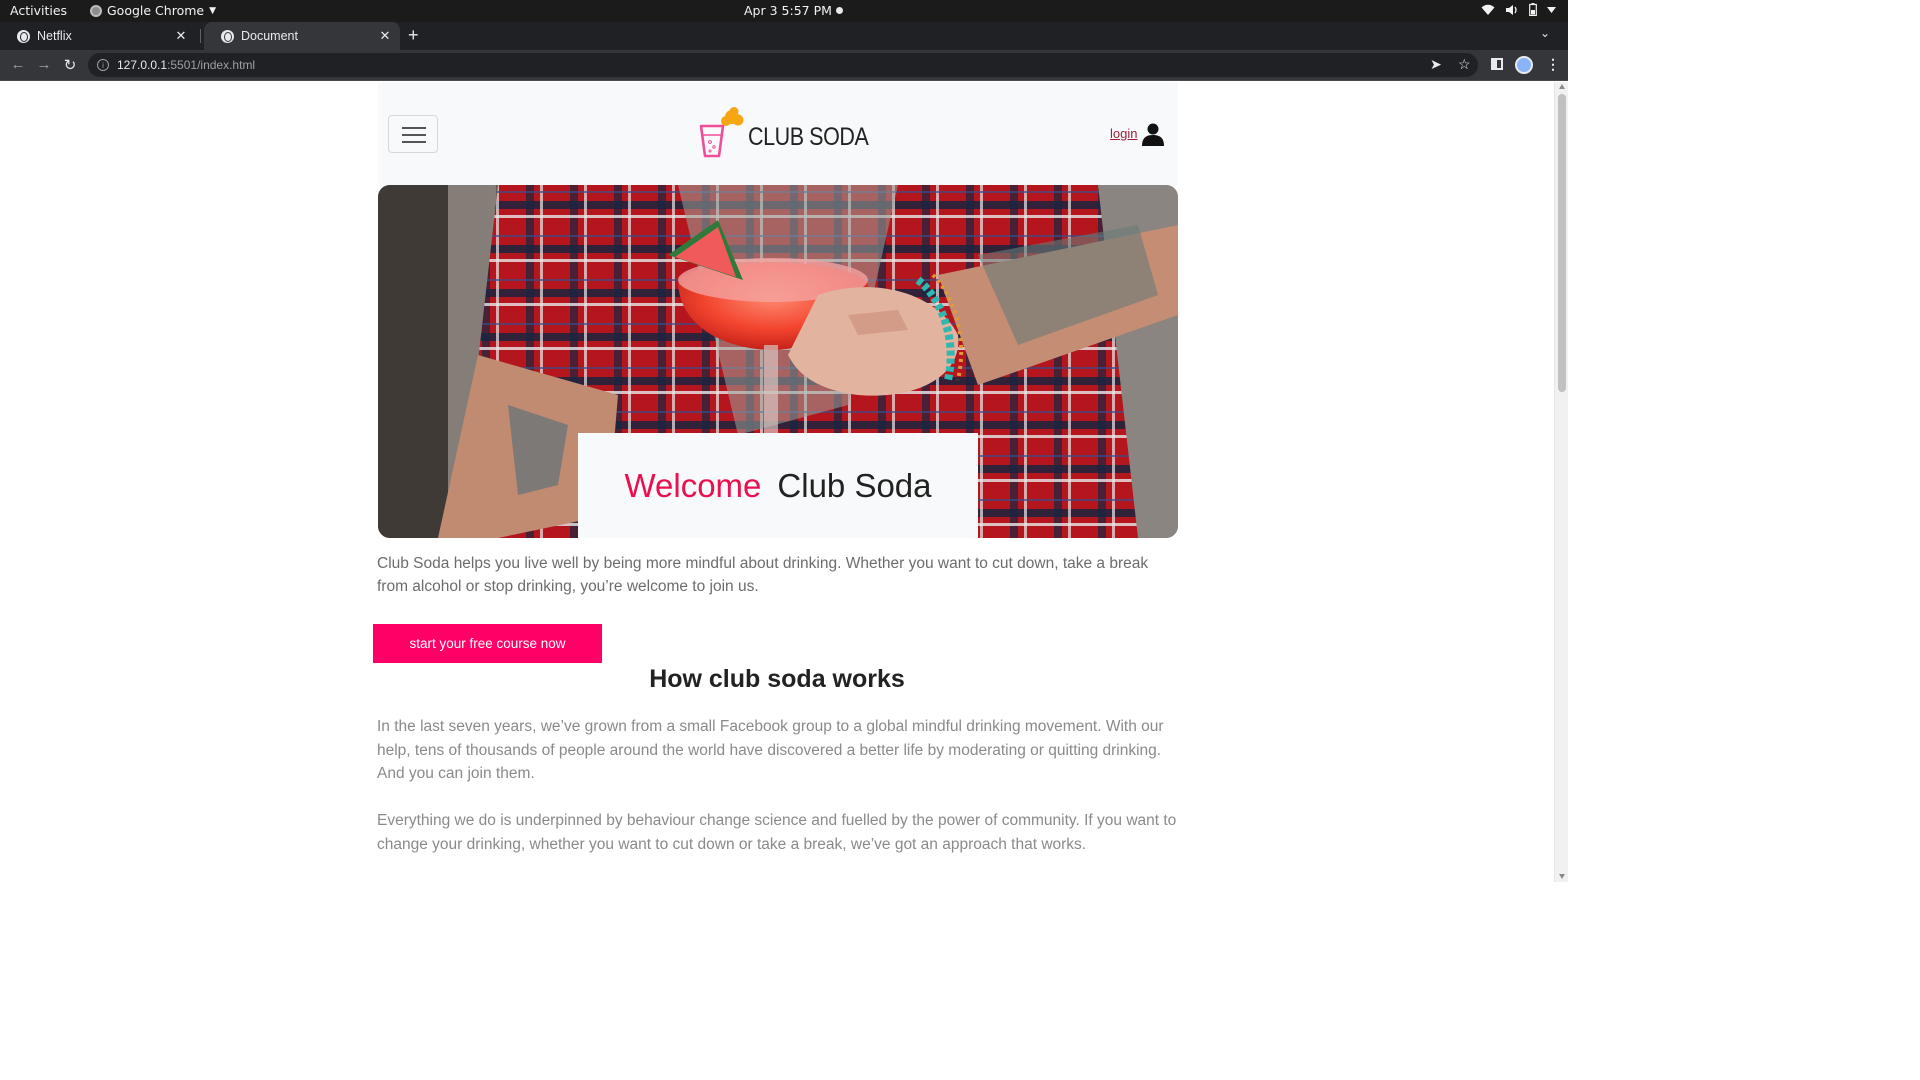  I want to click on scroll-up-arrow-icon, so click(1562, 86).